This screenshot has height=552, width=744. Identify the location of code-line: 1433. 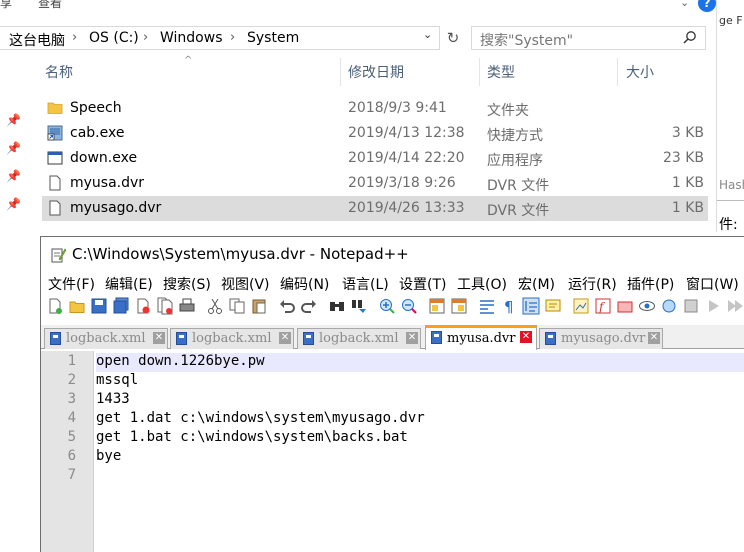
(113, 399).